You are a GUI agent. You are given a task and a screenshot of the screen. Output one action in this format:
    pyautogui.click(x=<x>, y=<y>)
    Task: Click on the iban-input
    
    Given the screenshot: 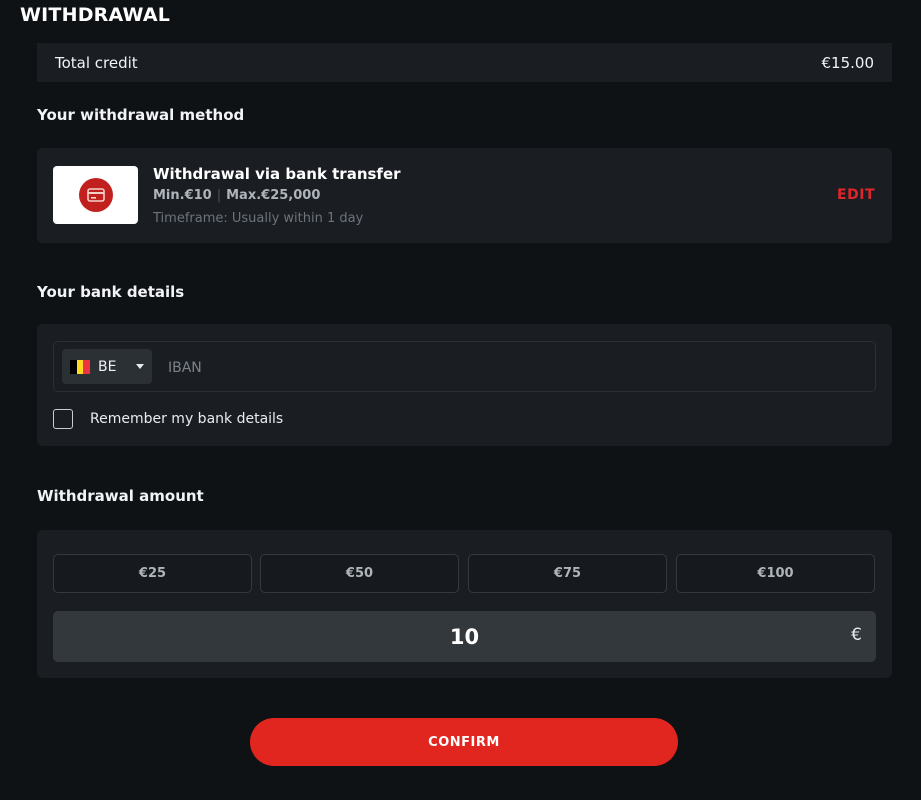 What is the action you would take?
    pyautogui.click(x=513, y=367)
    